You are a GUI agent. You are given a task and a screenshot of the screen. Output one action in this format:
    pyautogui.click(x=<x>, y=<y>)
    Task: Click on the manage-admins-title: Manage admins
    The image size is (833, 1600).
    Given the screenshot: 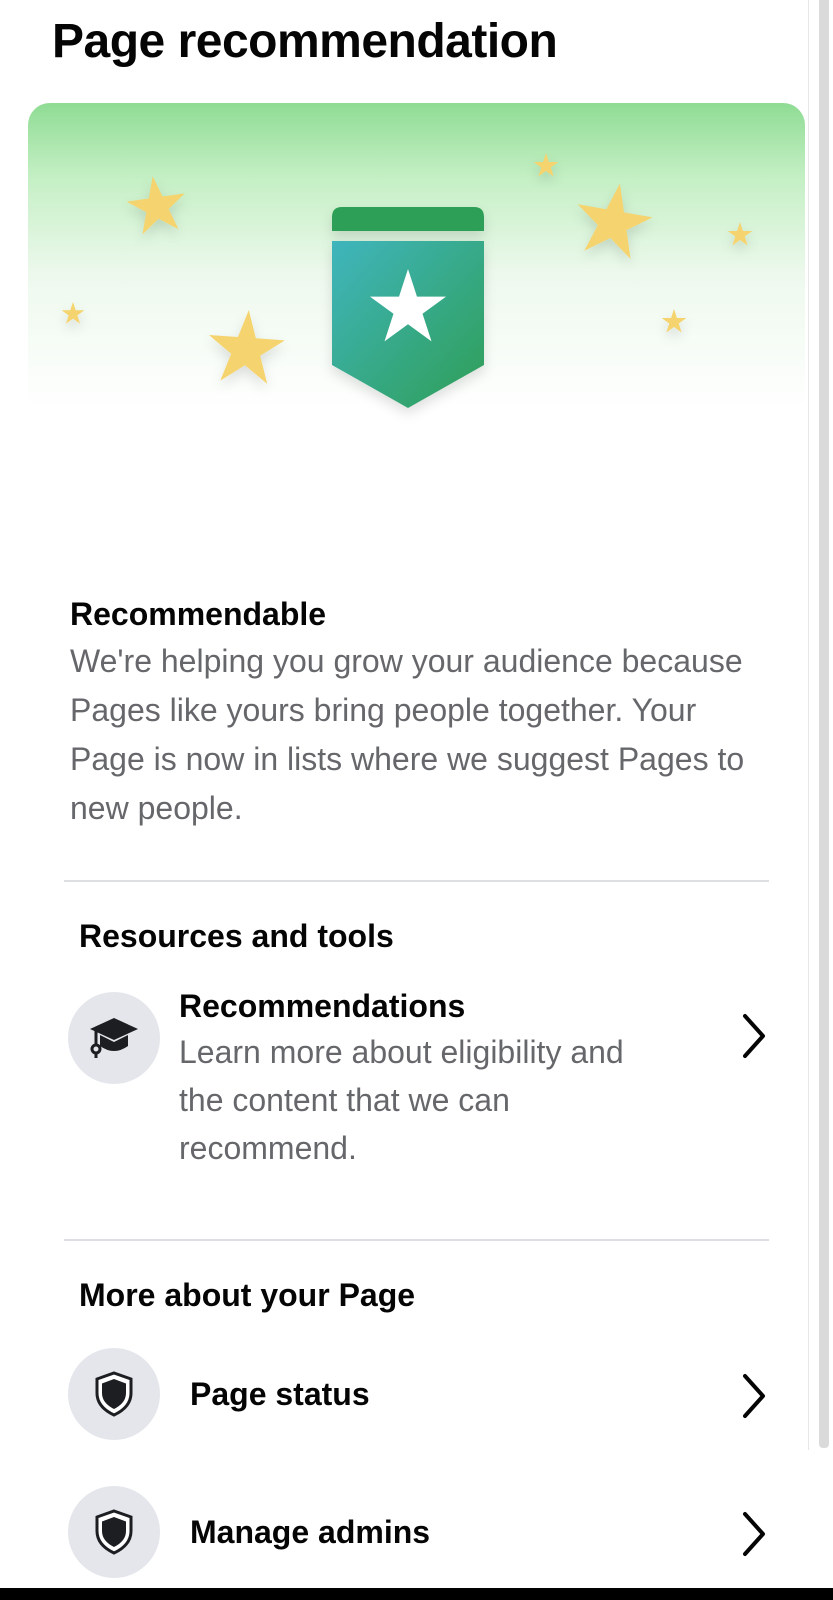 What is the action you would take?
    pyautogui.click(x=310, y=1532)
    